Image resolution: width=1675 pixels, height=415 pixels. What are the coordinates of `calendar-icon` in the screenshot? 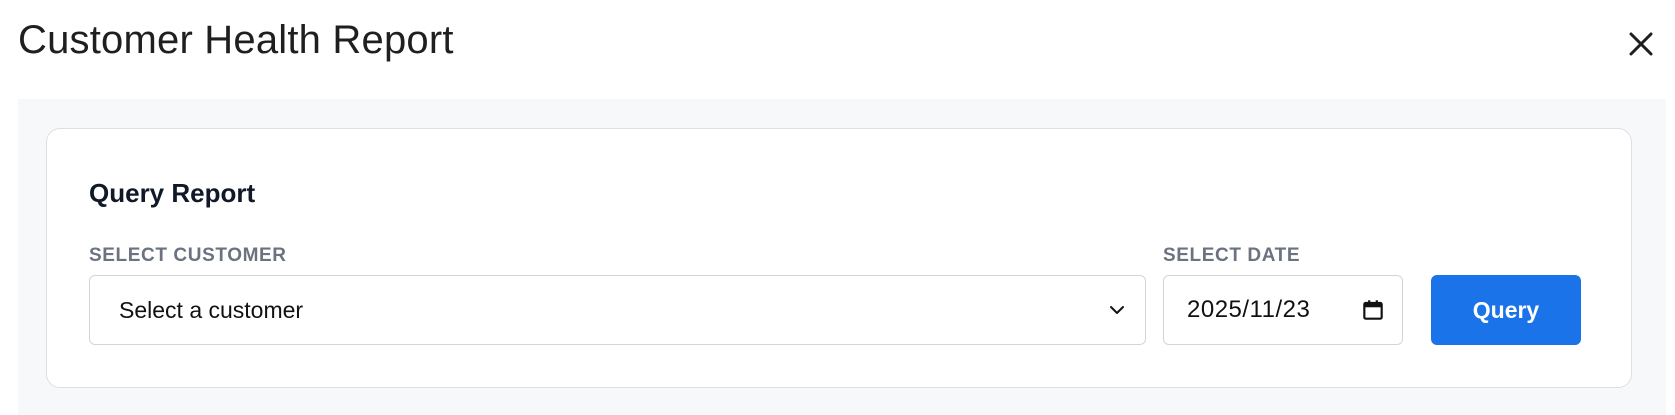 It's located at (1373, 310).